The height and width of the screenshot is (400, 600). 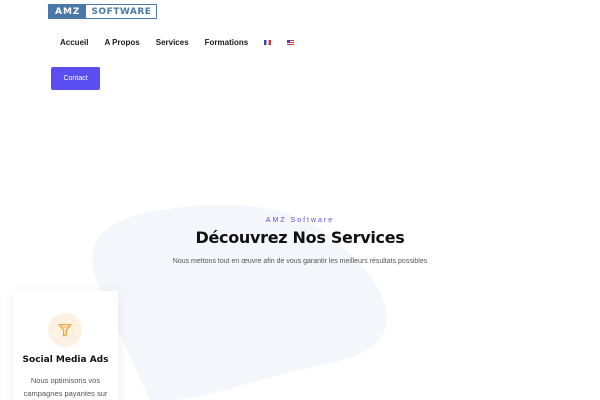 What do you see at coordinates (74, 42) in the screenshot?
I see `nav-link-accueil: Accueil` at bounding box center [74, 42].